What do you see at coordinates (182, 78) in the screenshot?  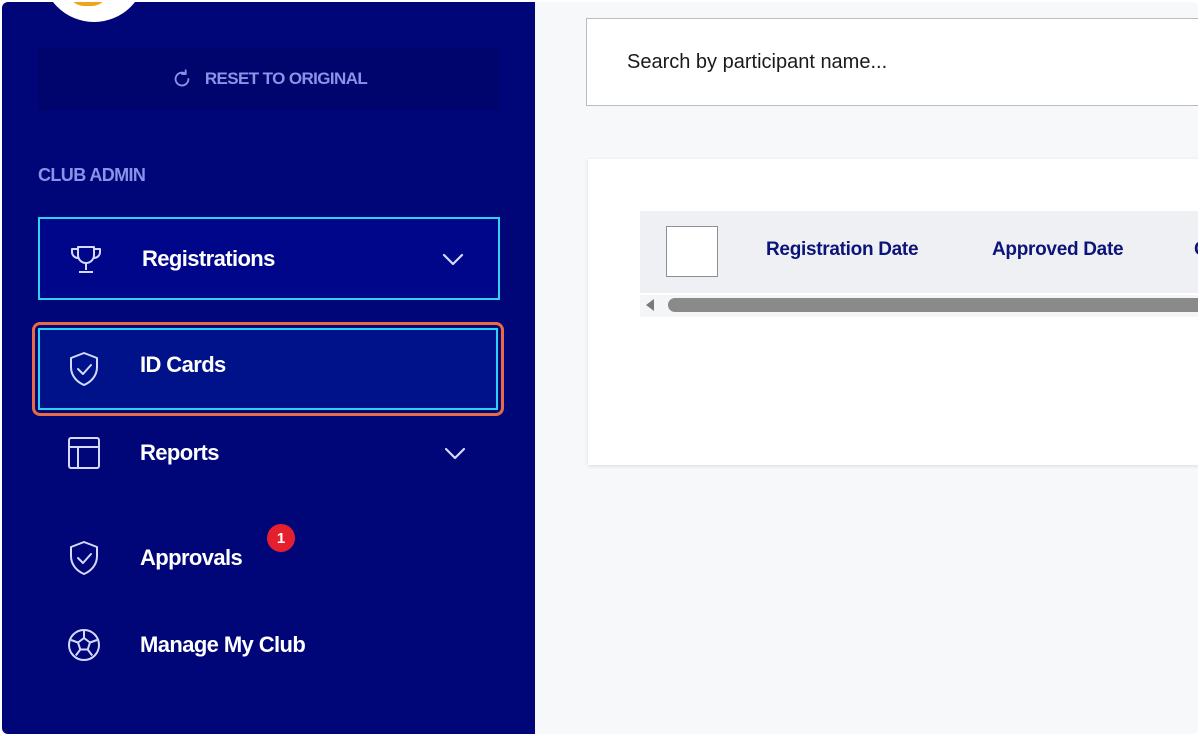 I see `refresh-icon` at bounding box center [182, 78].